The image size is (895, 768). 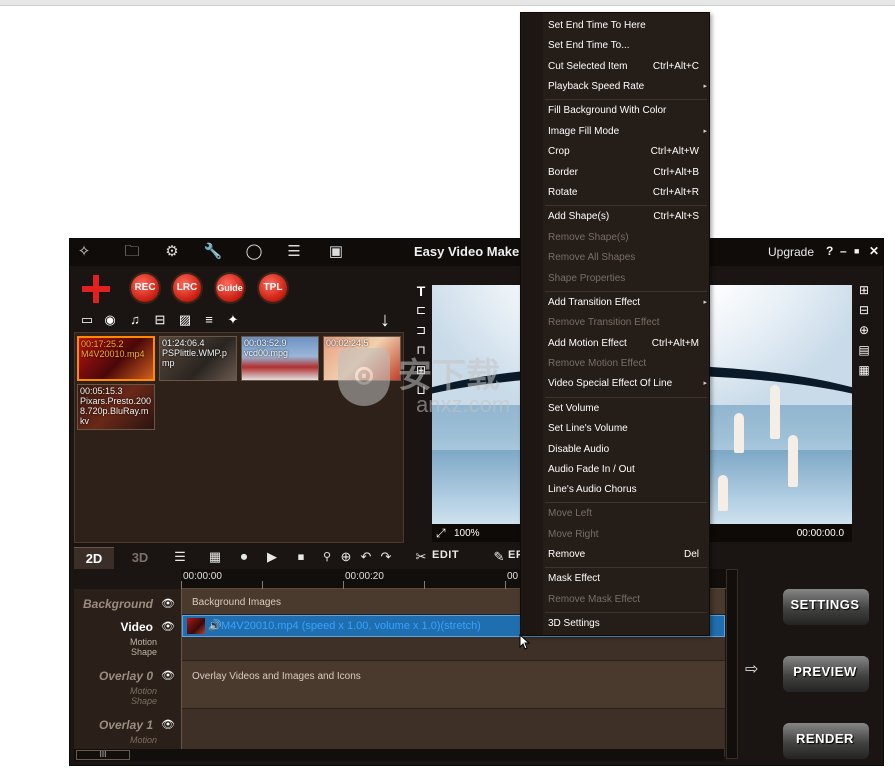 I want to click on grid-icon: ⊞, so click(x=864, y=291).